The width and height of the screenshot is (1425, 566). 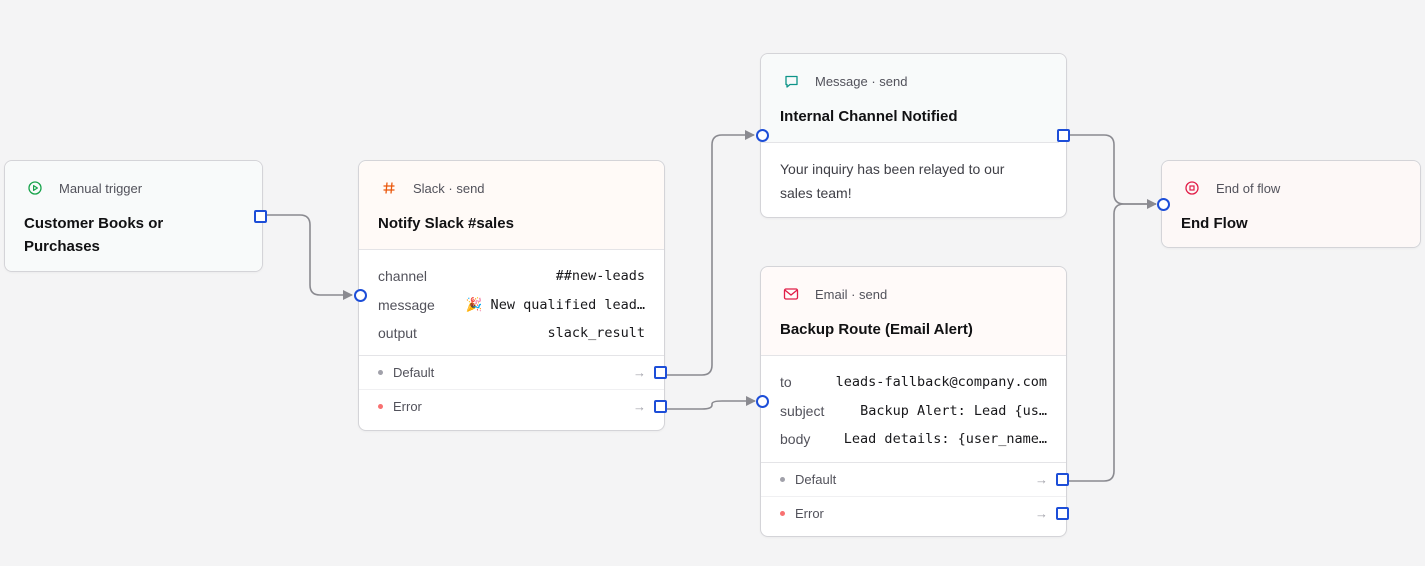 What do you see at coordinates (791, 294) in the screenshot?
I see `mail-icon` at bounding box center [791, 294].